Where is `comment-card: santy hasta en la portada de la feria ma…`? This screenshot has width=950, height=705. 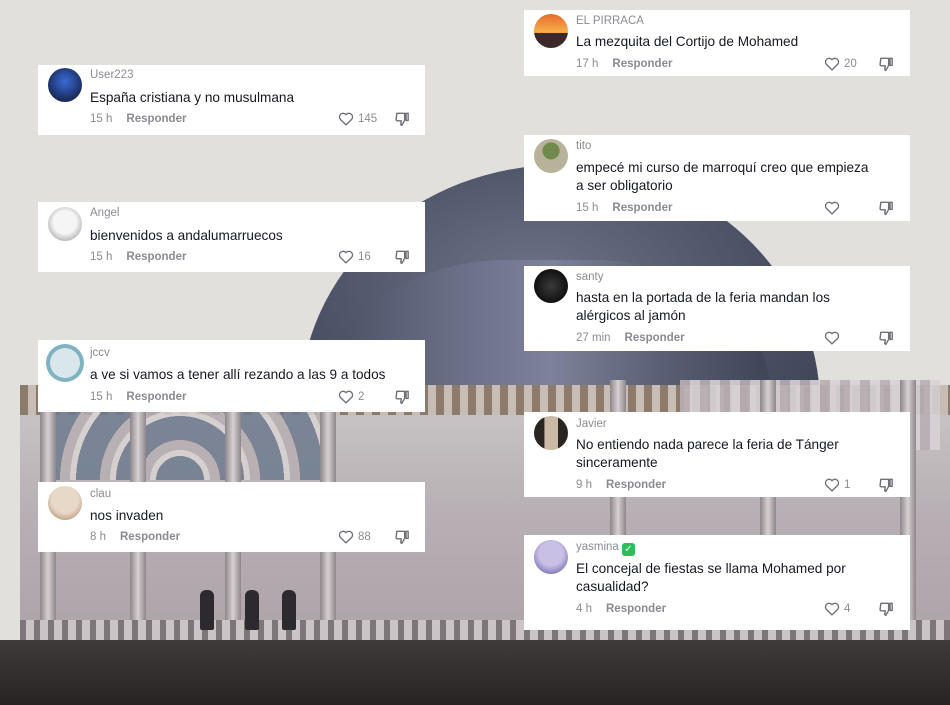 comment-card: santy hasta en la portada de la feria ma… is located at coordinates (717, 308).